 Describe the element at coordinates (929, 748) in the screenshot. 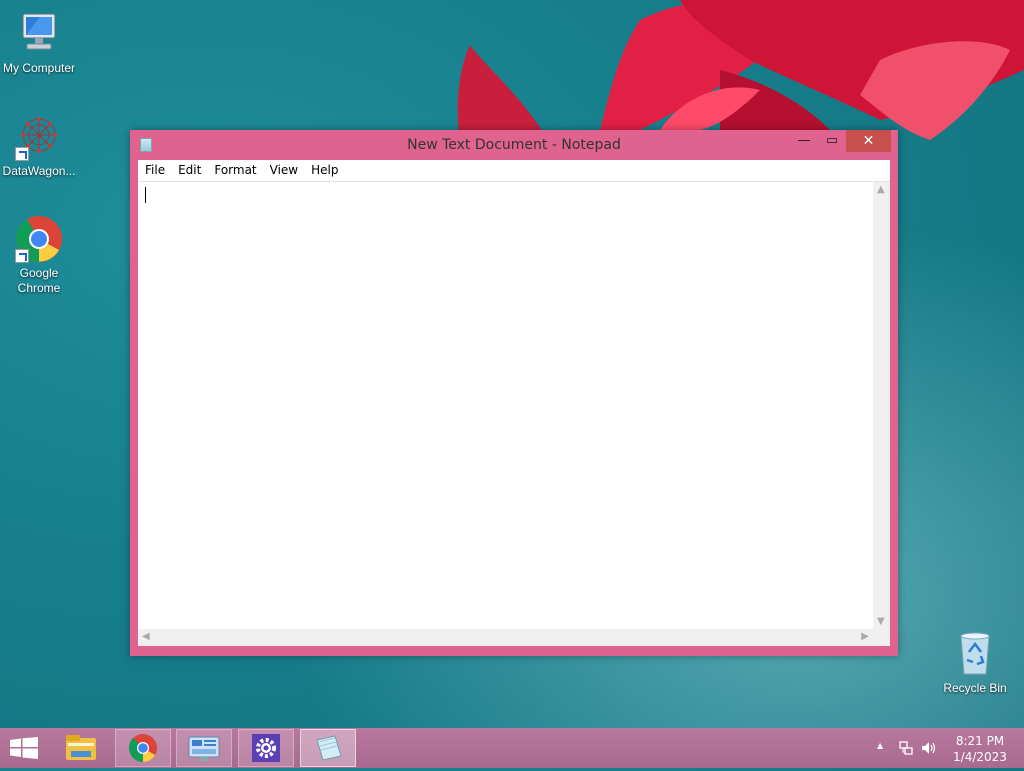

I see `volume-icon` at that location.